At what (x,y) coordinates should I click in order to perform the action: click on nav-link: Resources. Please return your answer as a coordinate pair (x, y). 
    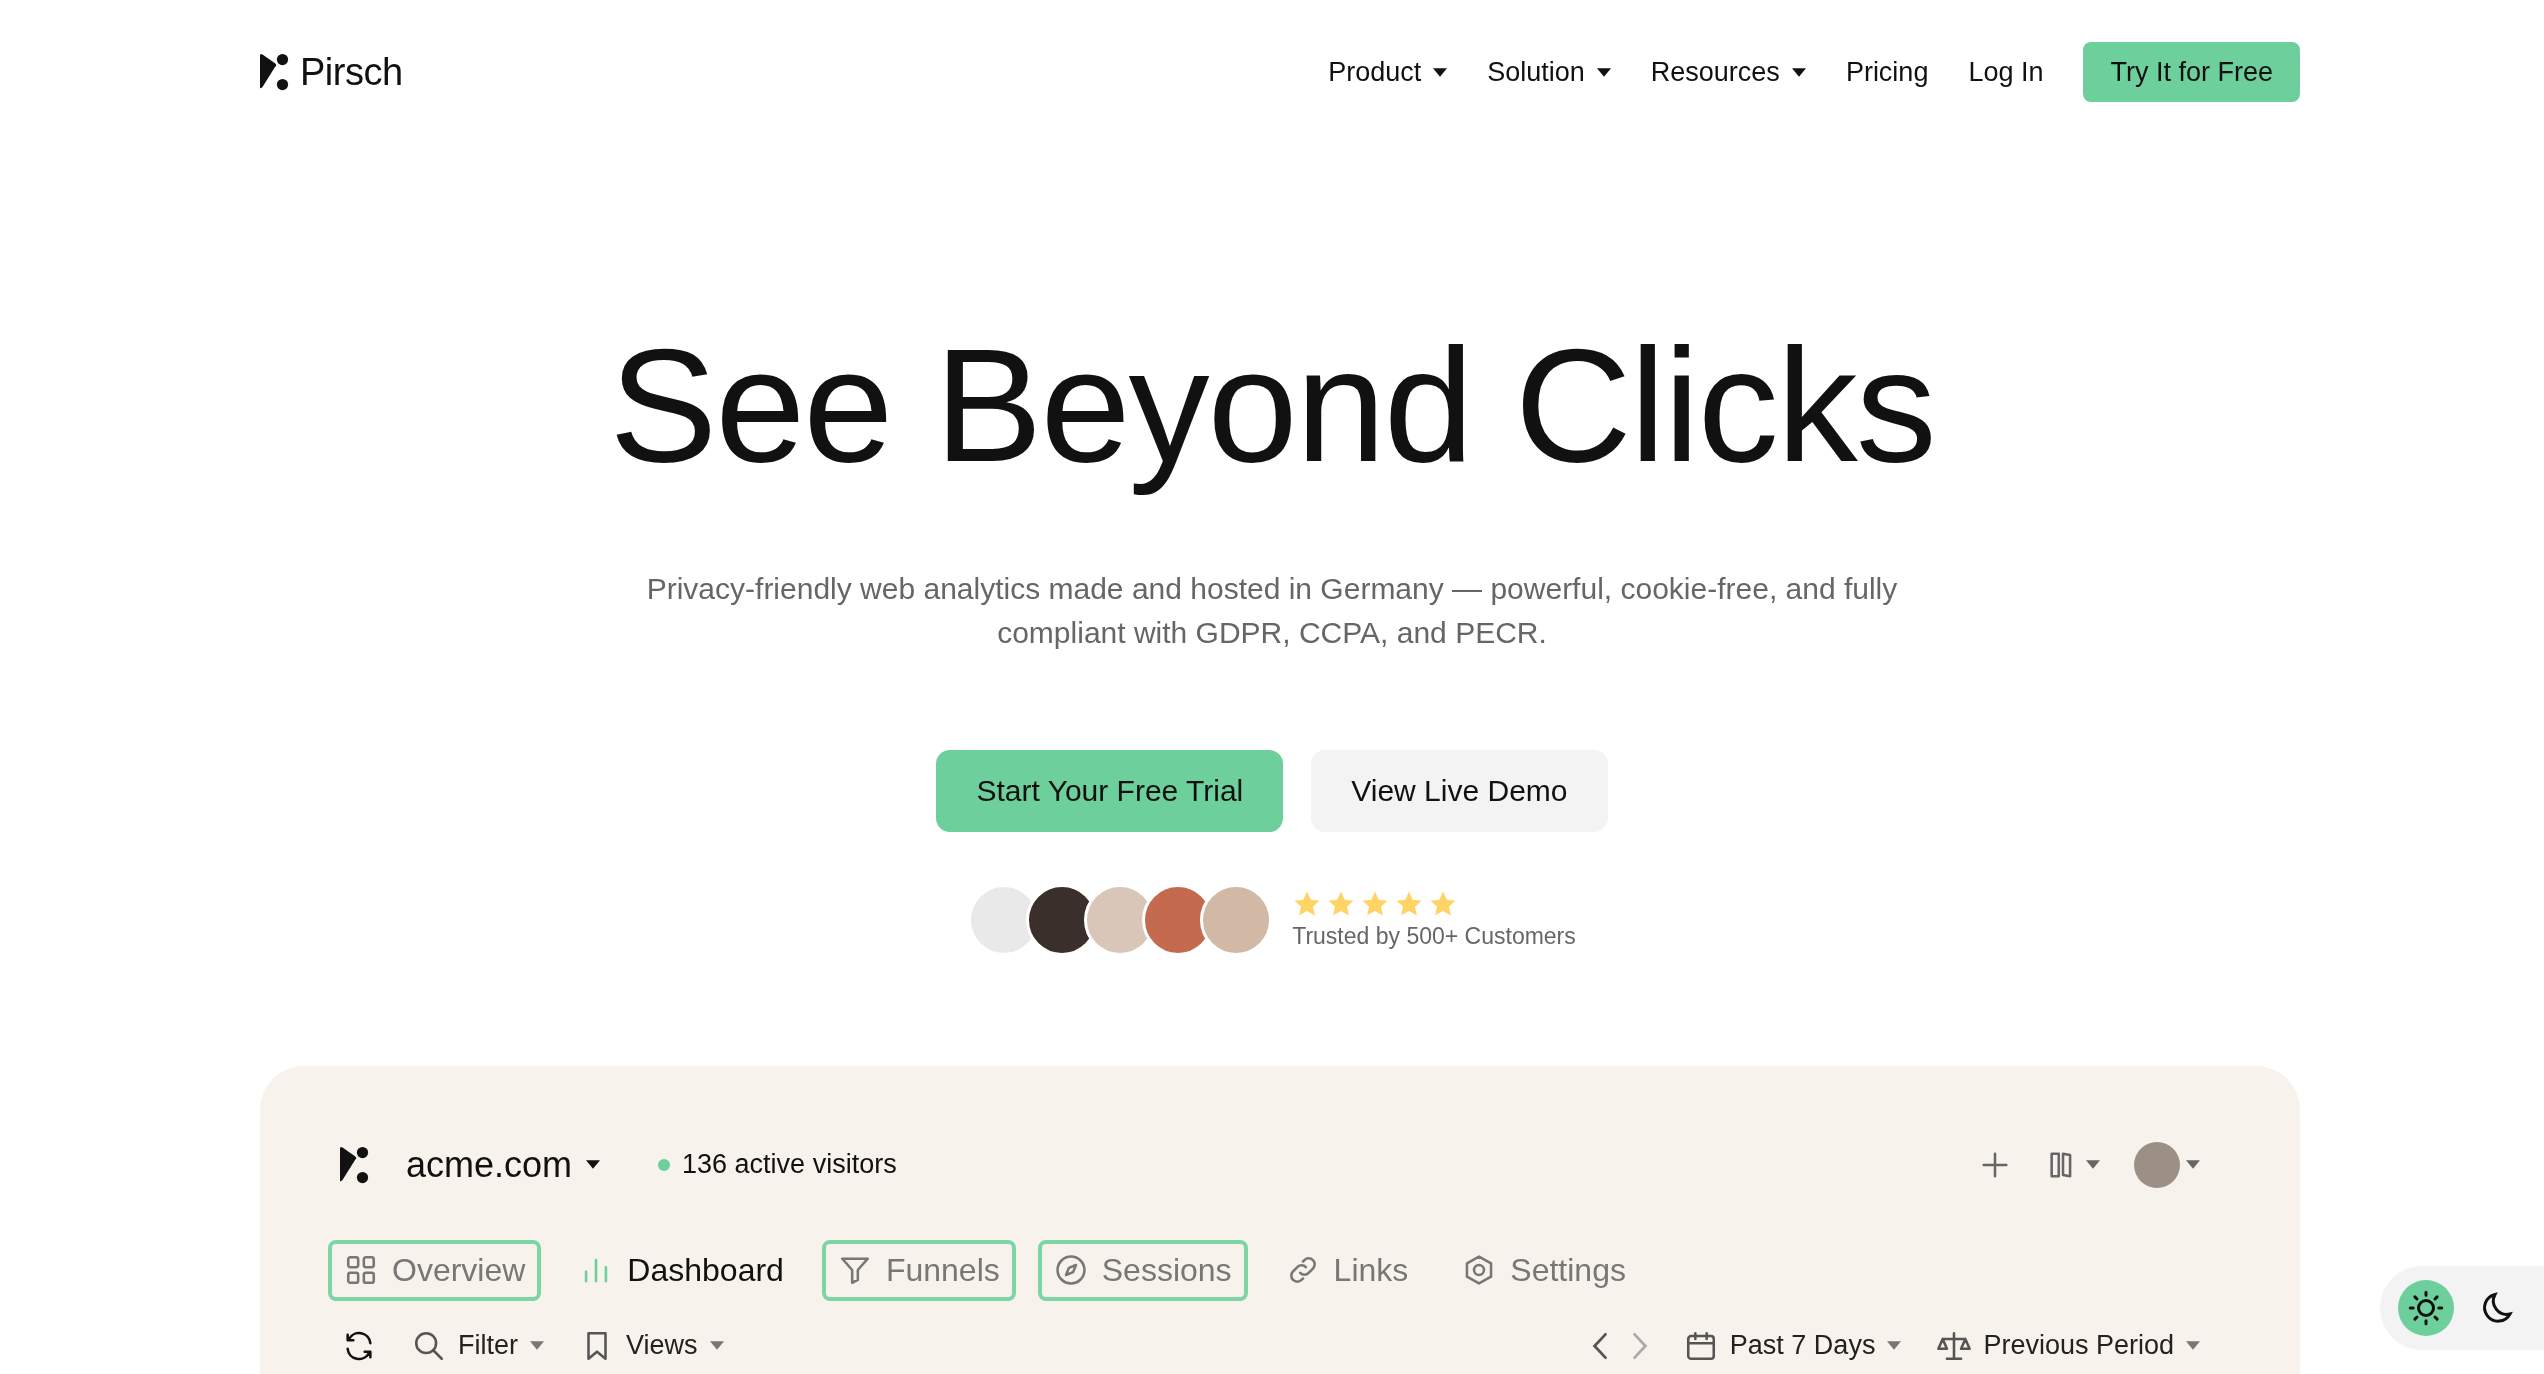
    Looking at the image, I should click on (1728, 72).